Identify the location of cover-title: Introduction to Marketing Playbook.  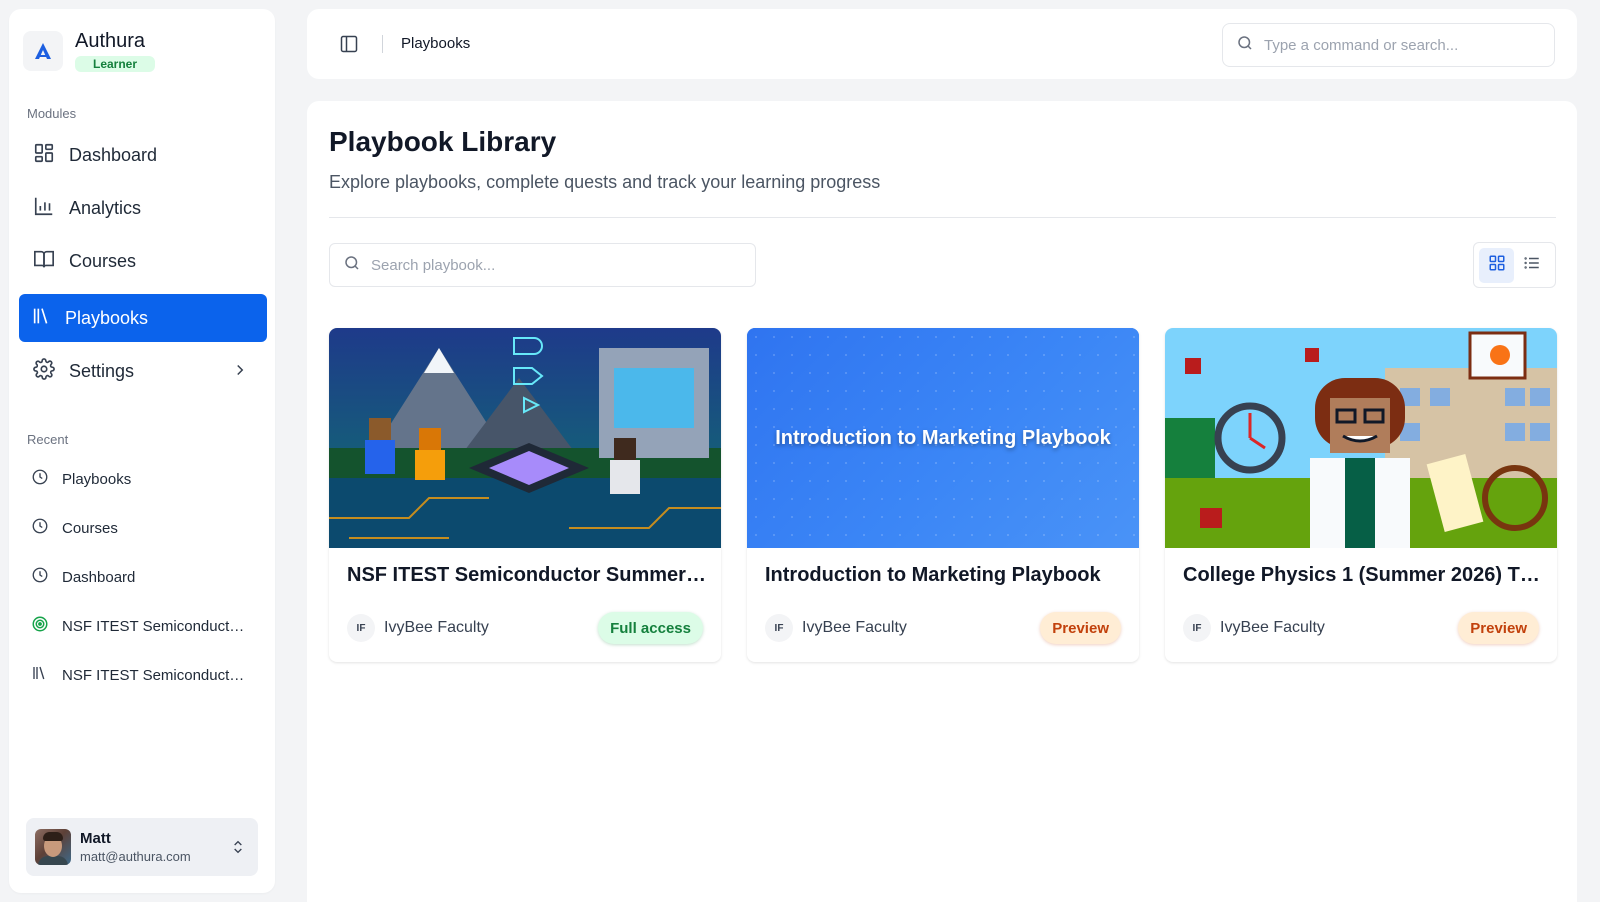
(943, 437).